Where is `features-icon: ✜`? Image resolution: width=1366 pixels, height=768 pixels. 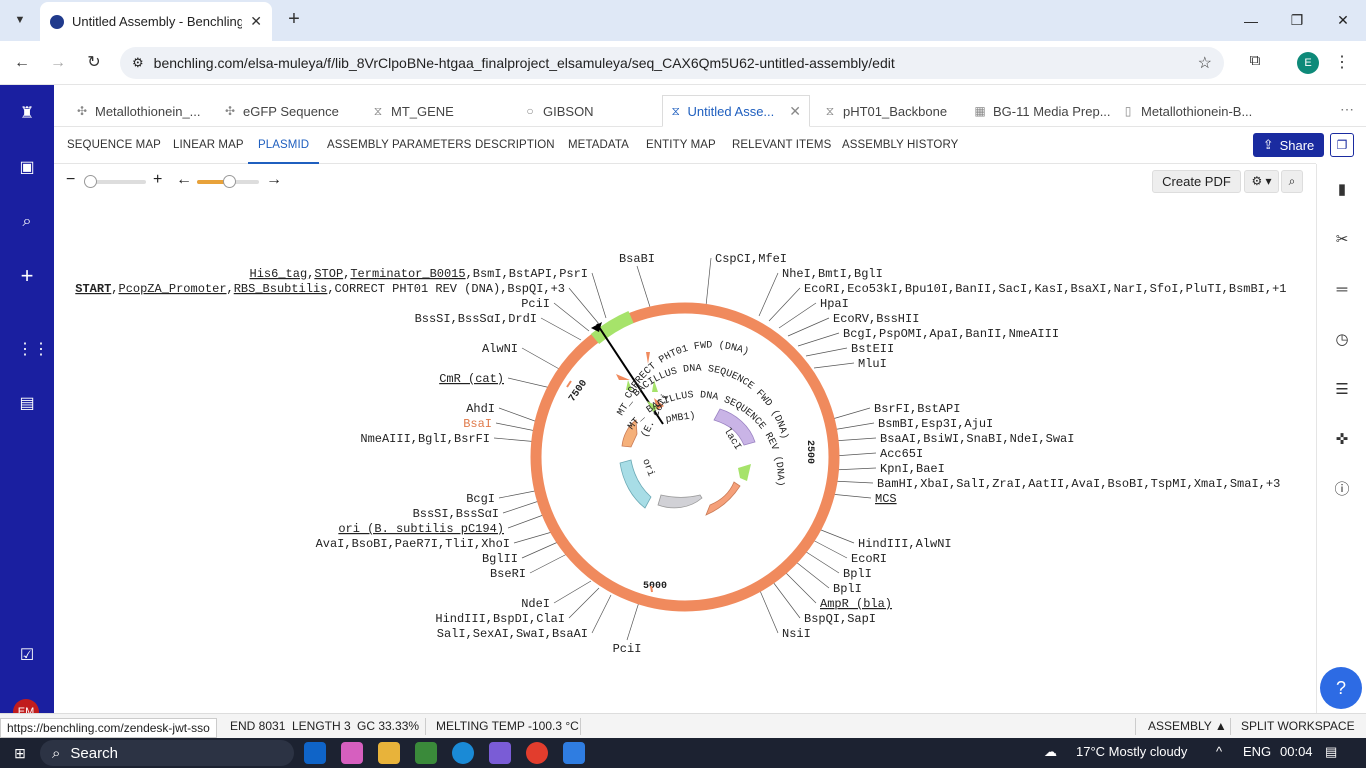 features-icon: ✜ is located at coordinates (1342, 440).